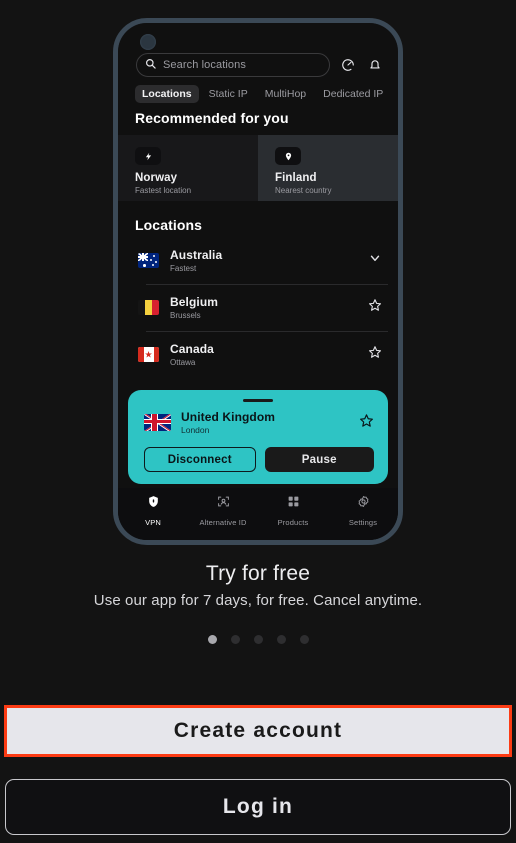  I want to click on connected-text: United Kingdom London, so click(270, 422).